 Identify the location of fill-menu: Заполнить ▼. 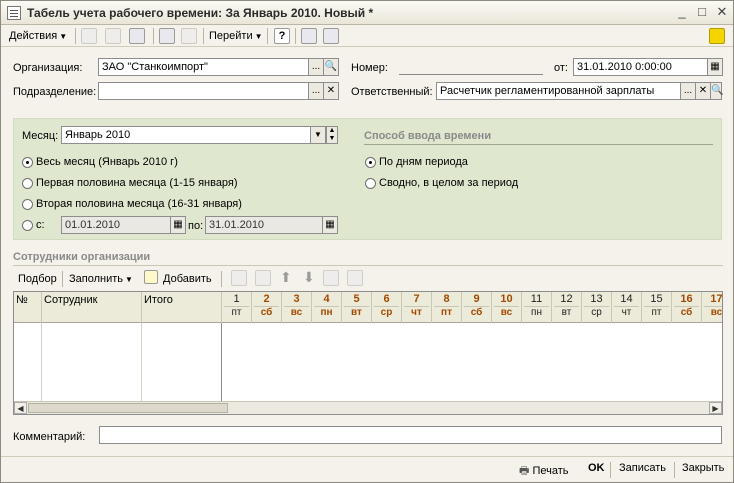
(101, 279).